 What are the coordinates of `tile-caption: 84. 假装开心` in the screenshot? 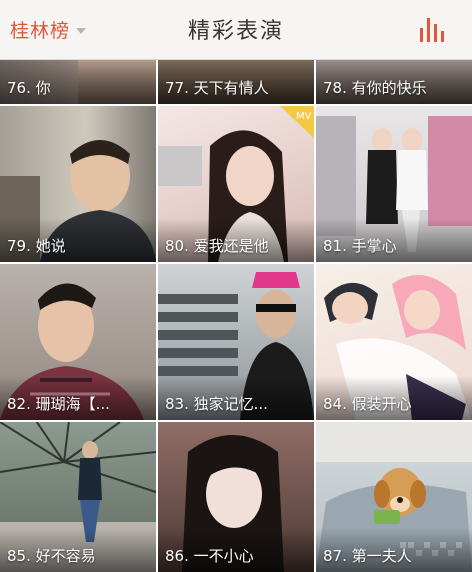 It's located at (367, 404).